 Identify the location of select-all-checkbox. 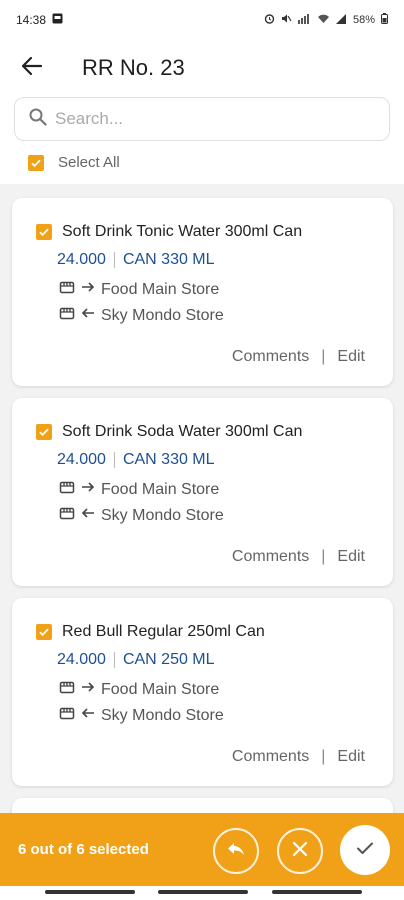
(36, 162).